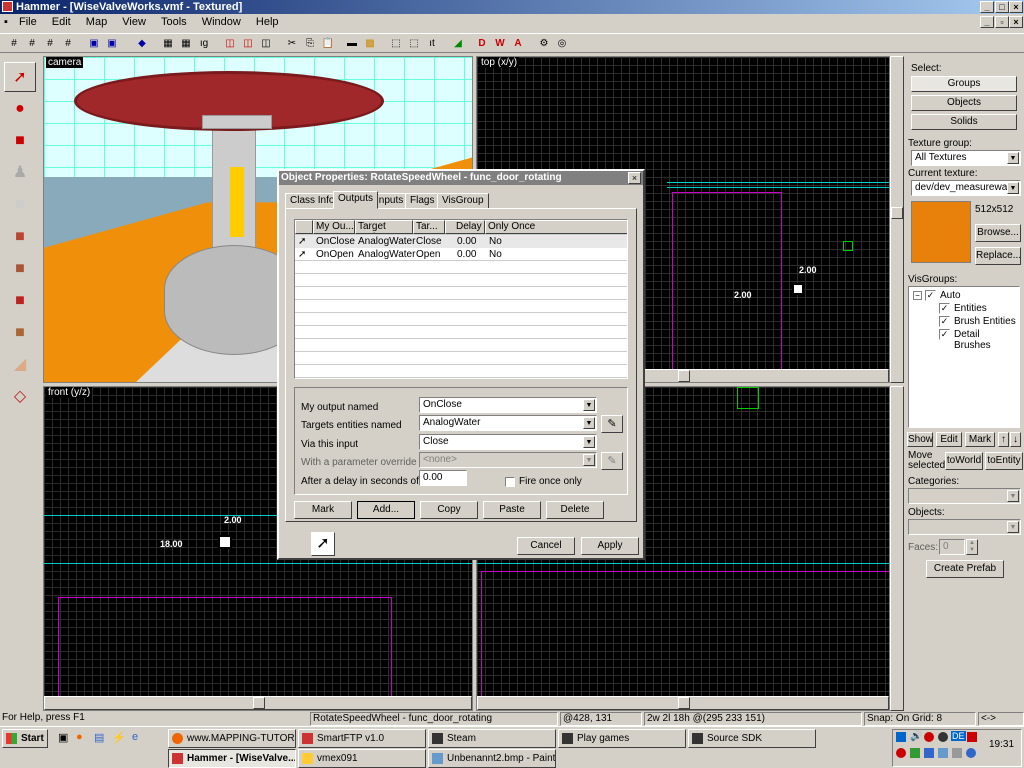 The image size is (1024, 768). What do you see at coordinates (465, 227) in the screenshot?
I see `col-delay: Delay` at bounding box center [465, 227].